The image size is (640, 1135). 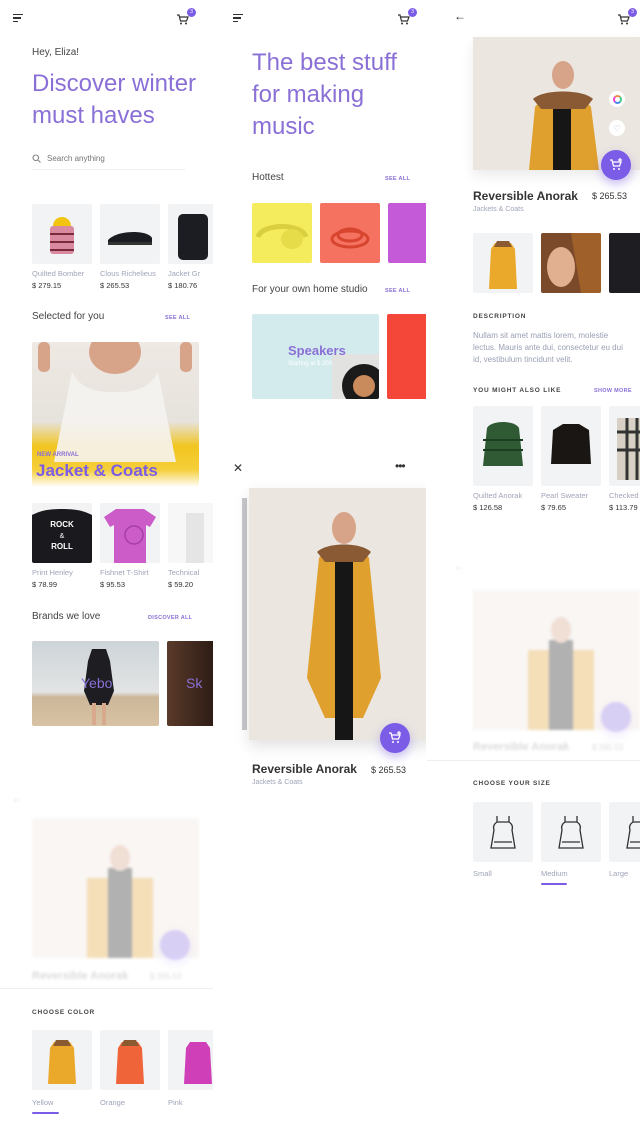 What do you see at coordinates (350, 233) in the screenshot?
I see `product-card-cable` at bounding box center [350, 233].